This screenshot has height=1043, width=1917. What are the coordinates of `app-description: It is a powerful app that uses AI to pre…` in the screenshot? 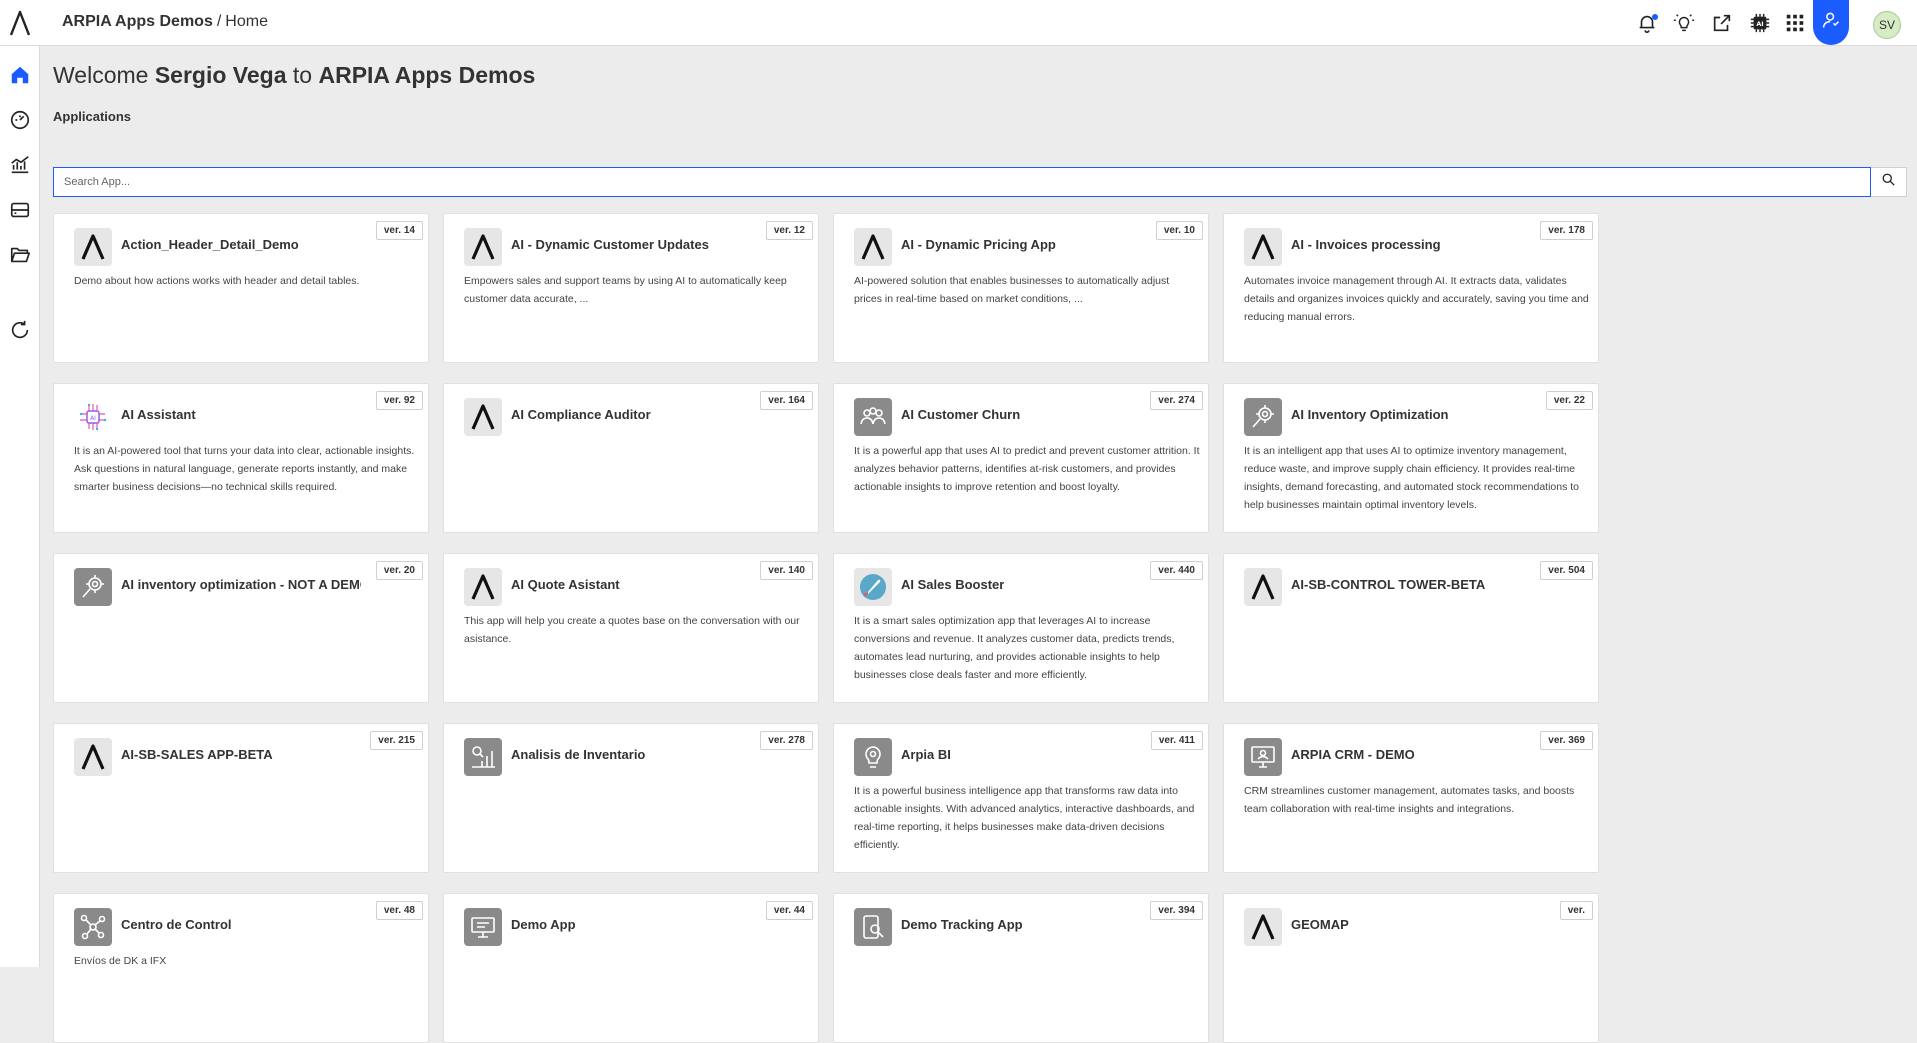 It's located at (1027, 469).